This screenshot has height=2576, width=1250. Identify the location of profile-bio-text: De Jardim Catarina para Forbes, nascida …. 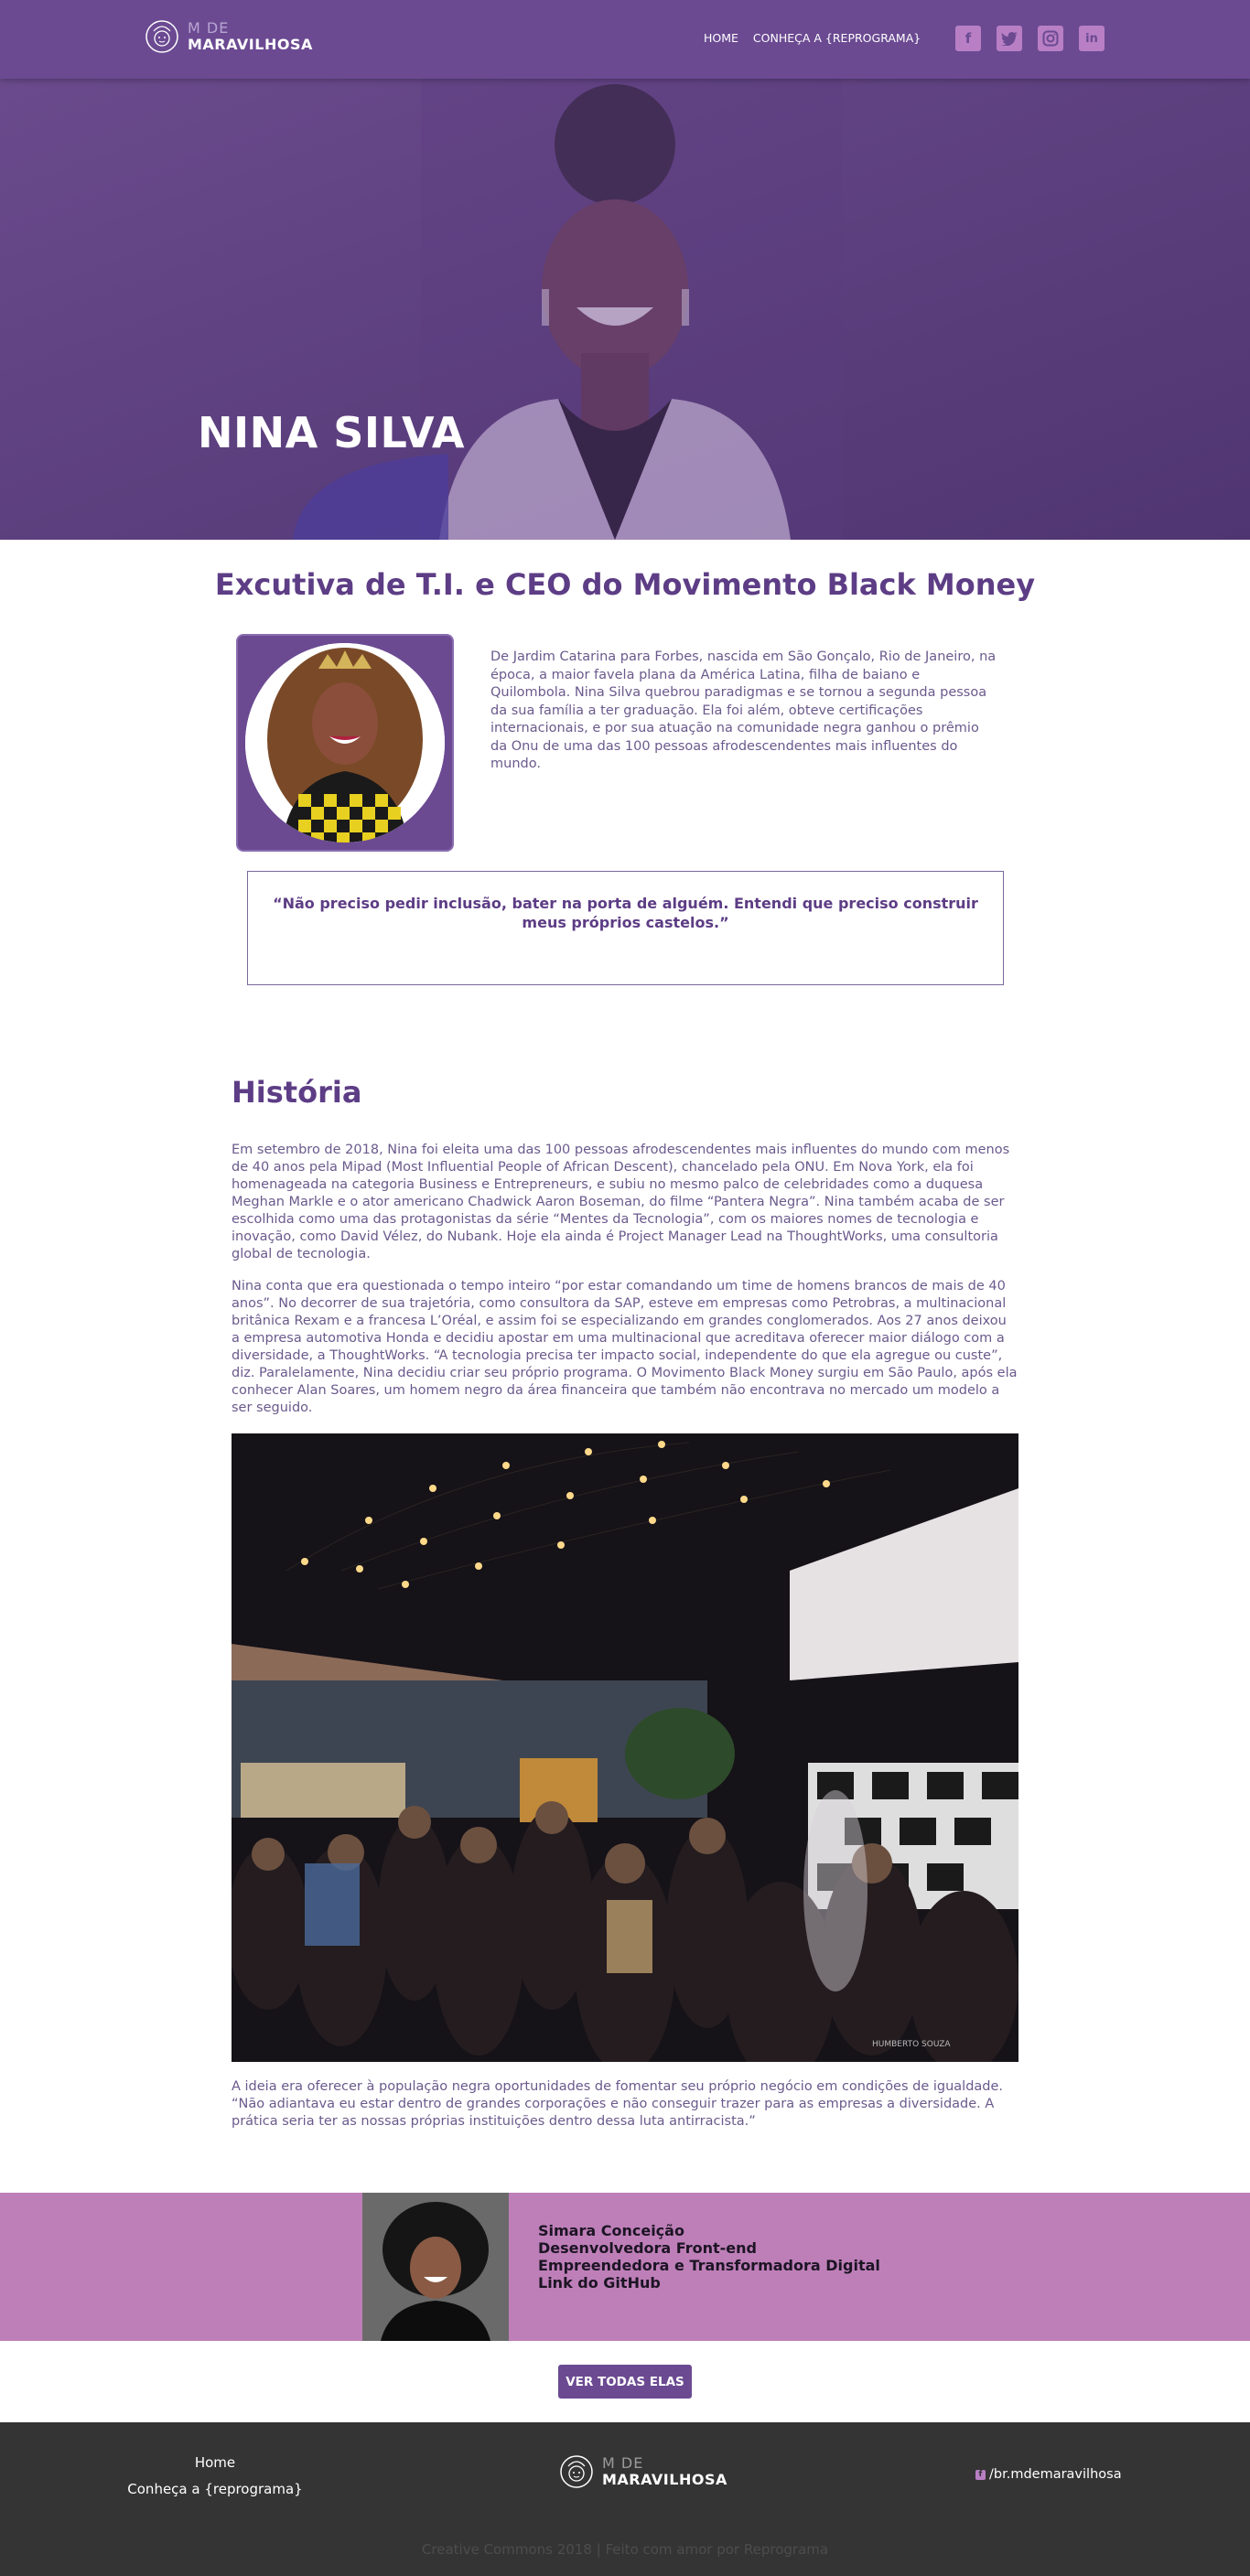
(743, 710).